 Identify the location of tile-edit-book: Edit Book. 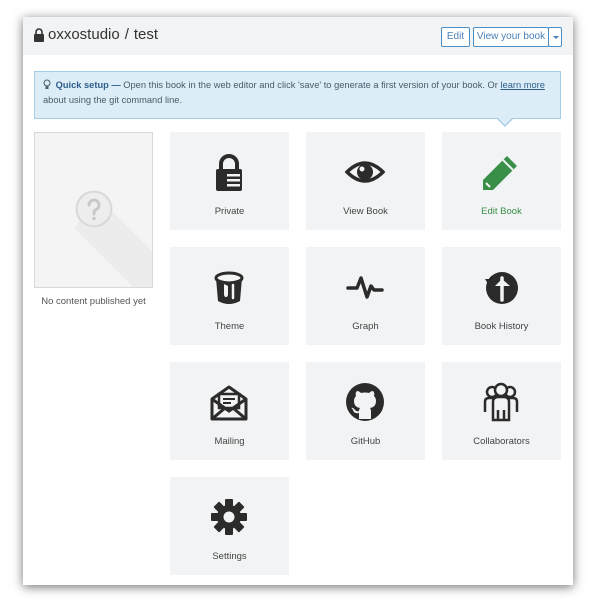
(501, 181).